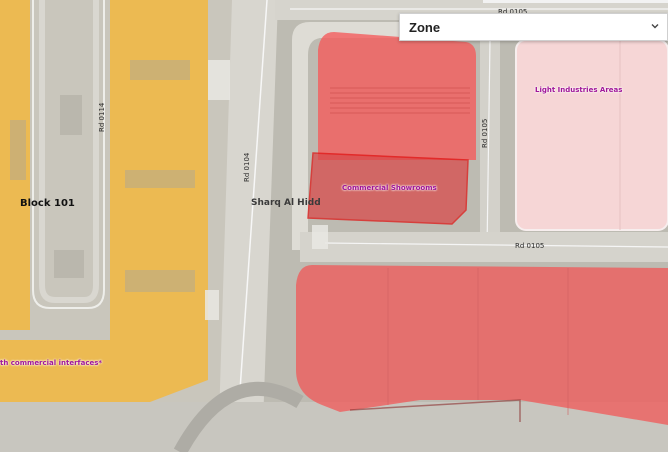 The image size is (668, 452). I want to click on road-label-0114: Rd 0114, so click(102, 117).